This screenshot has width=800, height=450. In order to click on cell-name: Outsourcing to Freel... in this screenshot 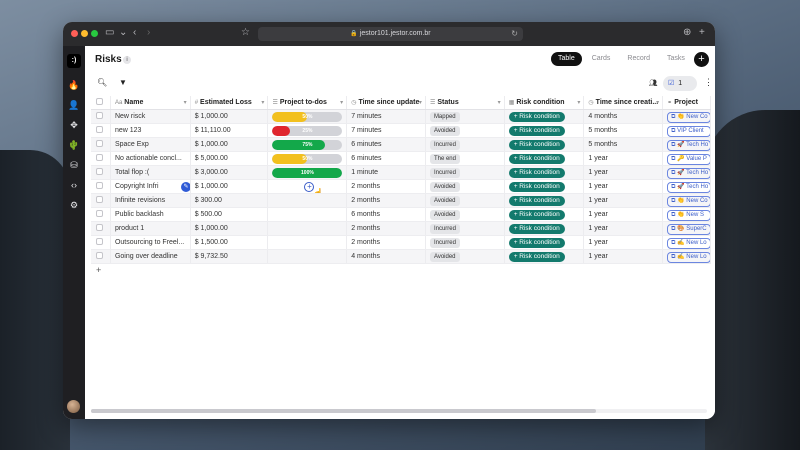, I will do `click(151, 242)`.